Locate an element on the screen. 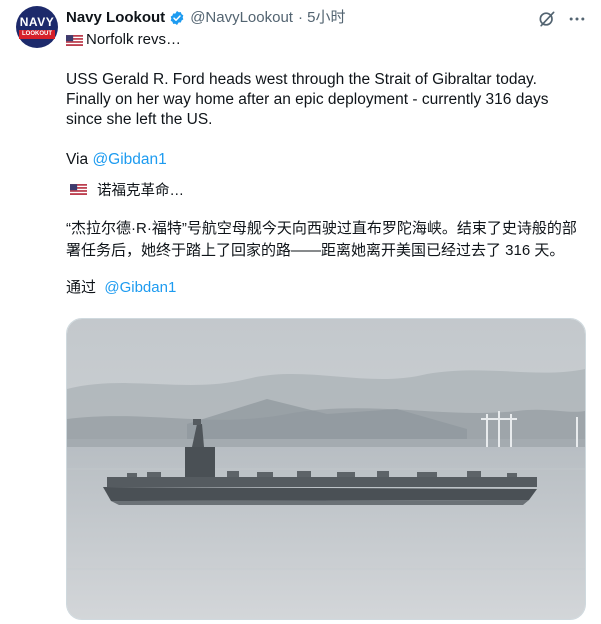 The image size is (601, 624). via-prefix: Via is located at coordinates (79, 159).